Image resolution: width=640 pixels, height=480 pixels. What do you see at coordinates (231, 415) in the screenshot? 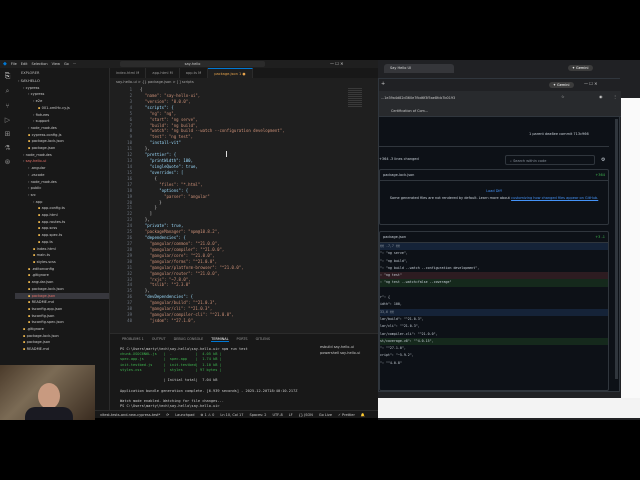
I see `status-item: Ln 10, Col 17` at bounding box center [231, 415].